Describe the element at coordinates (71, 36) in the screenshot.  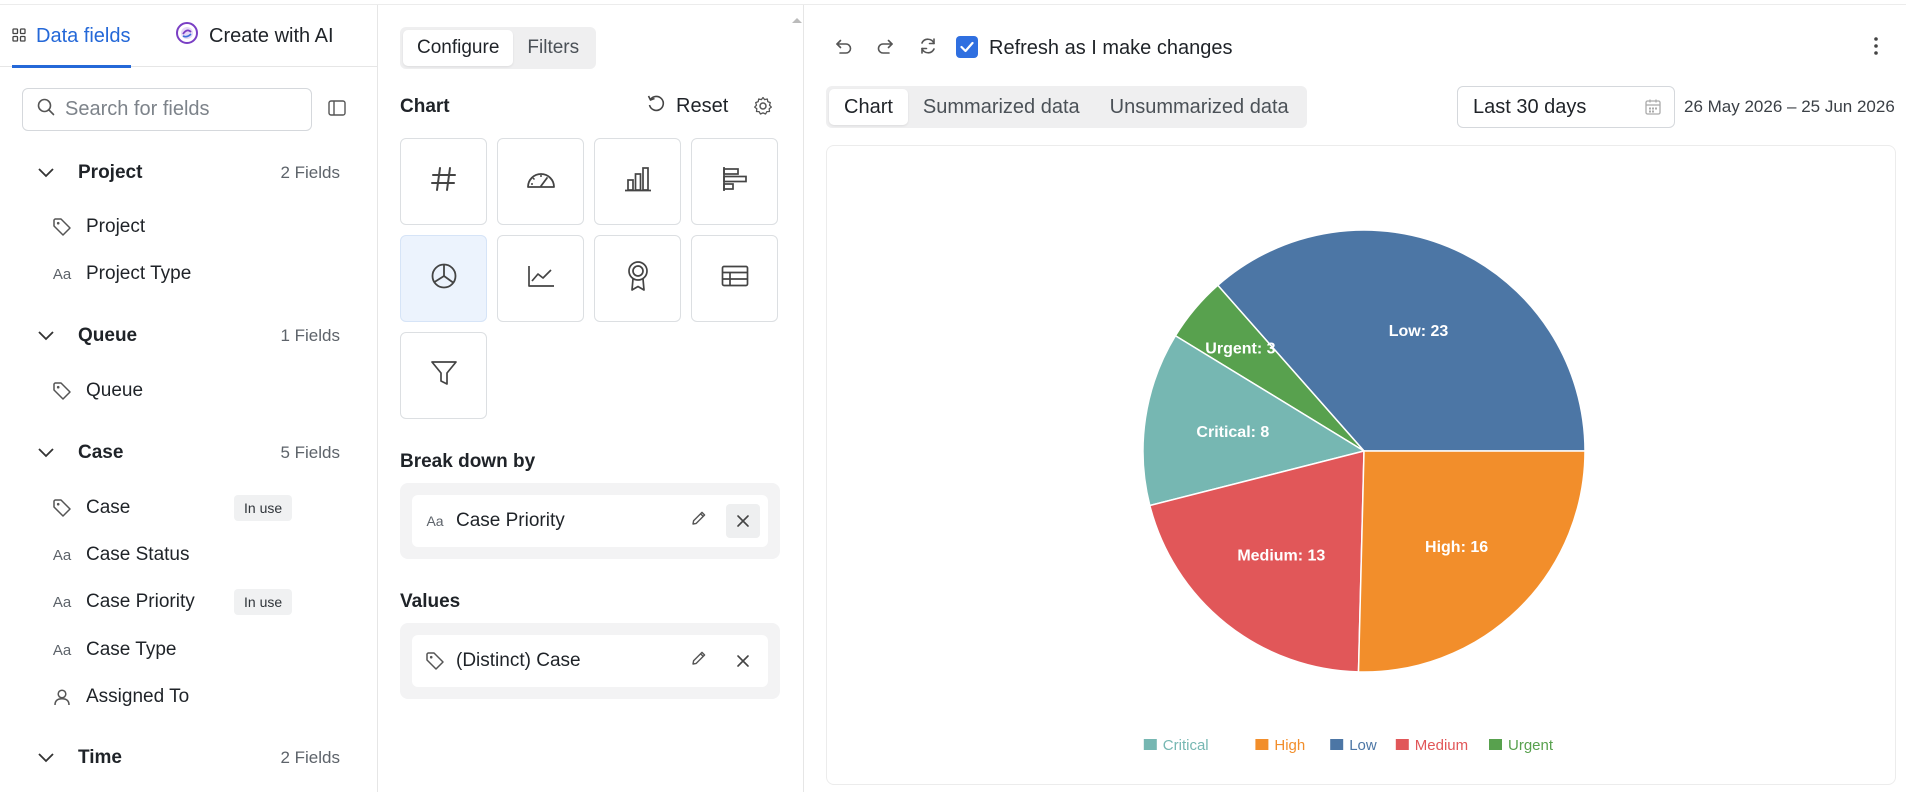
I see `tab-data-fields: Data fields` at that location.